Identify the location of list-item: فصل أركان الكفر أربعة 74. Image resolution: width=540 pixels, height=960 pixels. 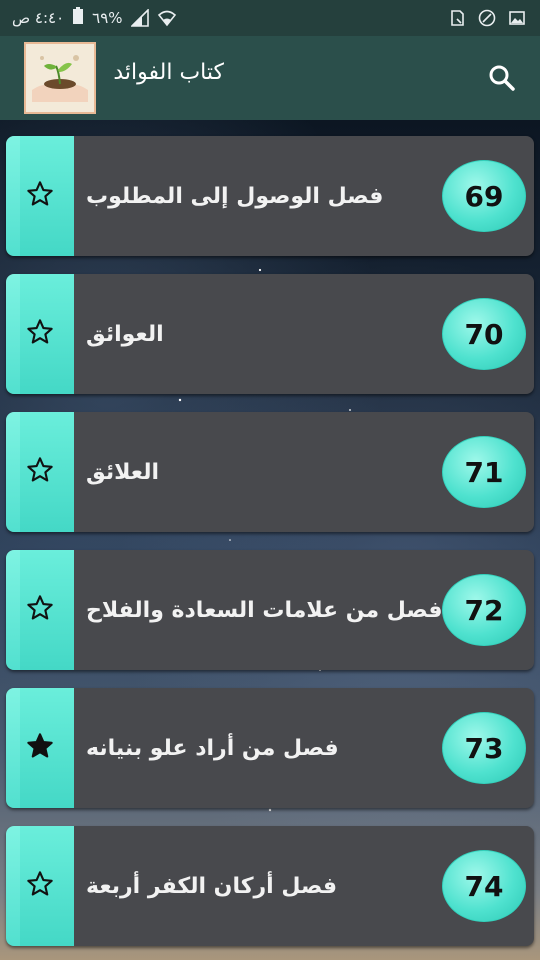
(270, 886).